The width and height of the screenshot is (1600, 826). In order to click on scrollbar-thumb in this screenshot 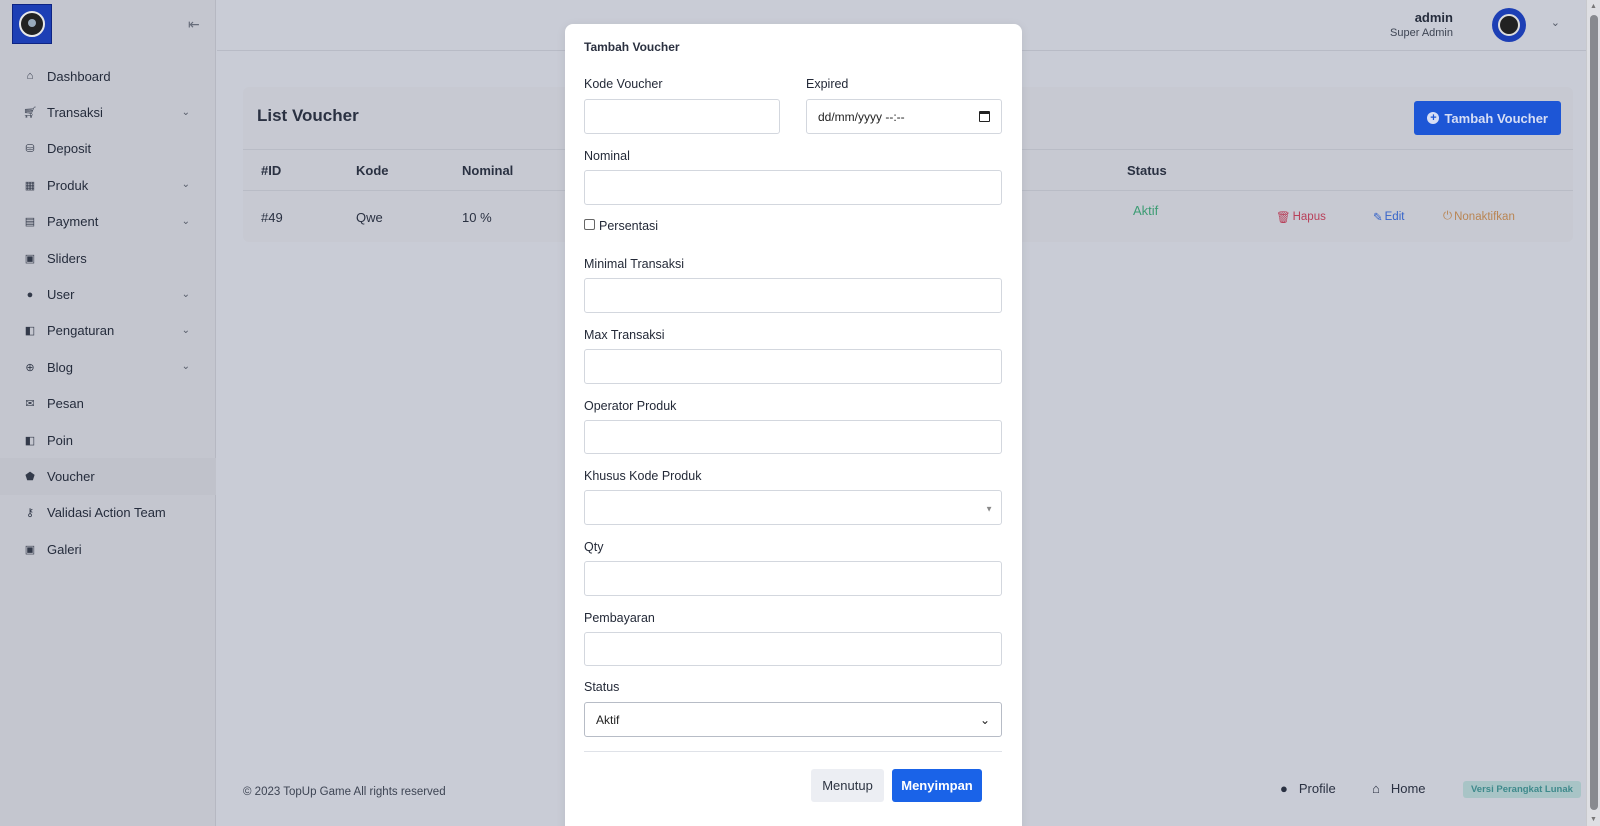, I will do `click(1594, 412)`.